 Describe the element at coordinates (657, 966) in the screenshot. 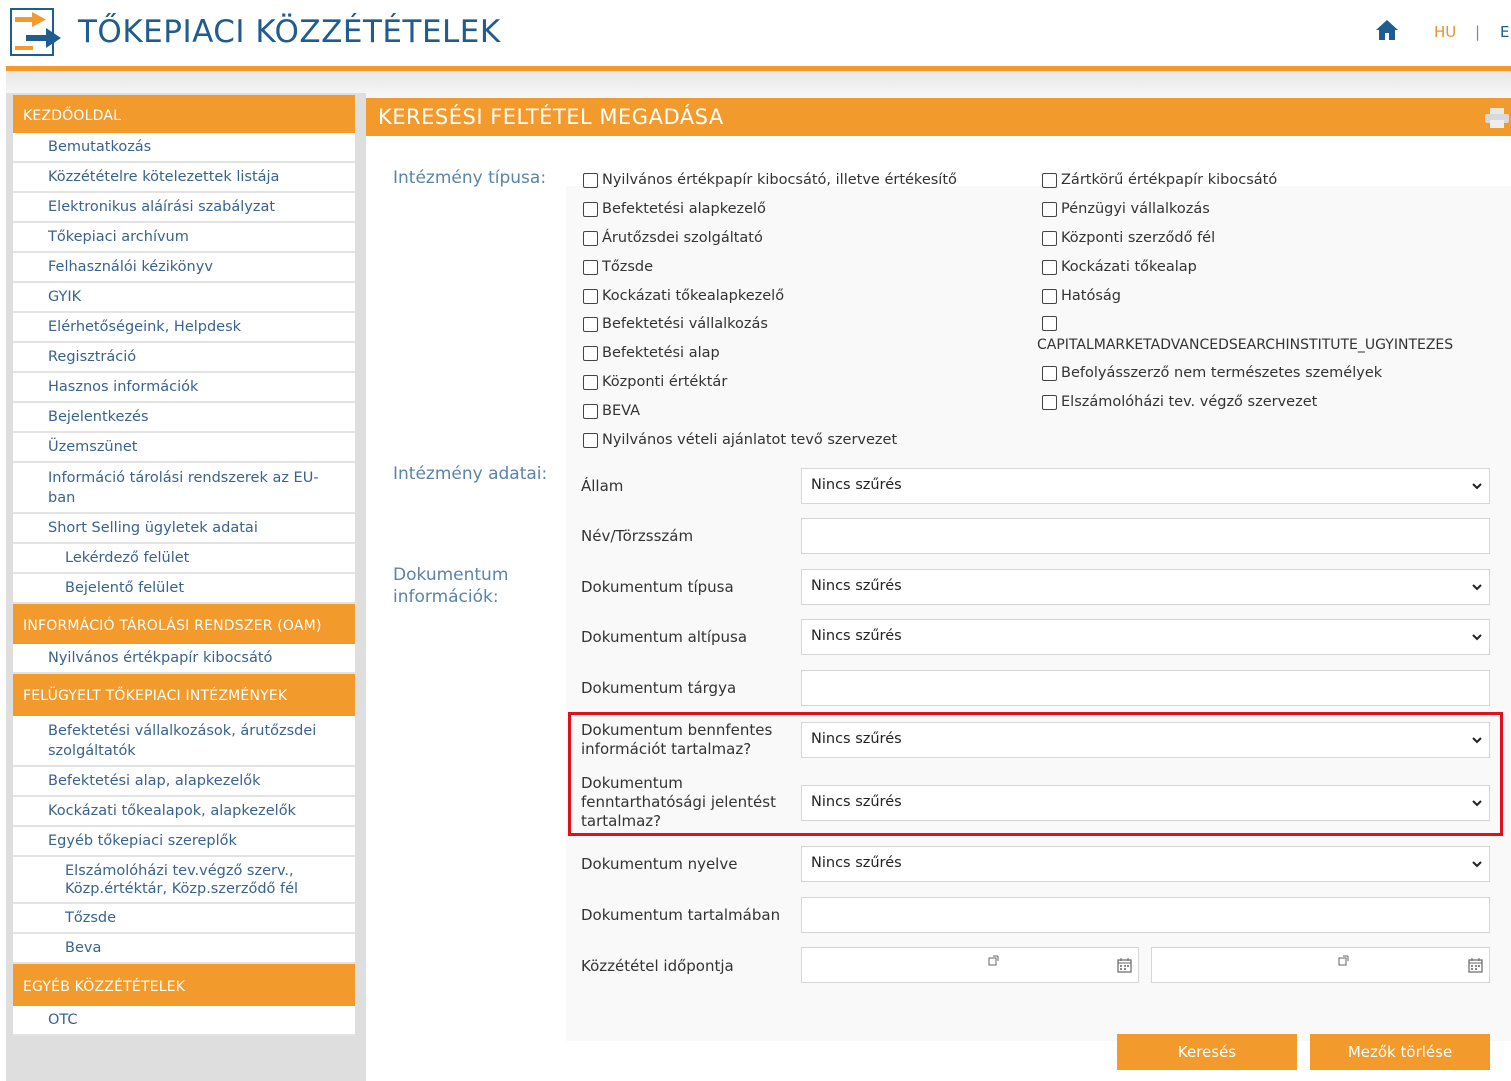

I see `field-label-idopont: Közzététel időpontja` at that location.